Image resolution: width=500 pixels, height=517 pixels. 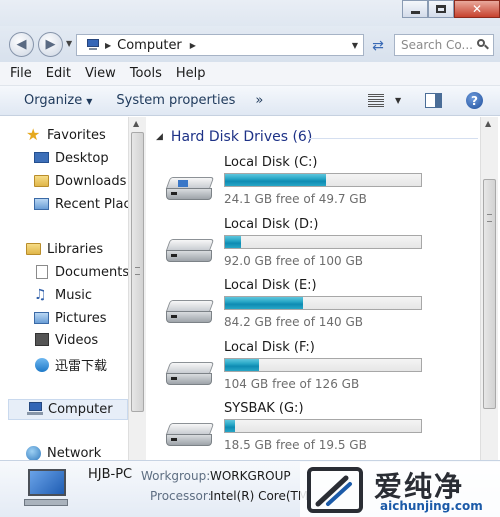 I want to click on menu-file: File, so click(x=21, y=73).